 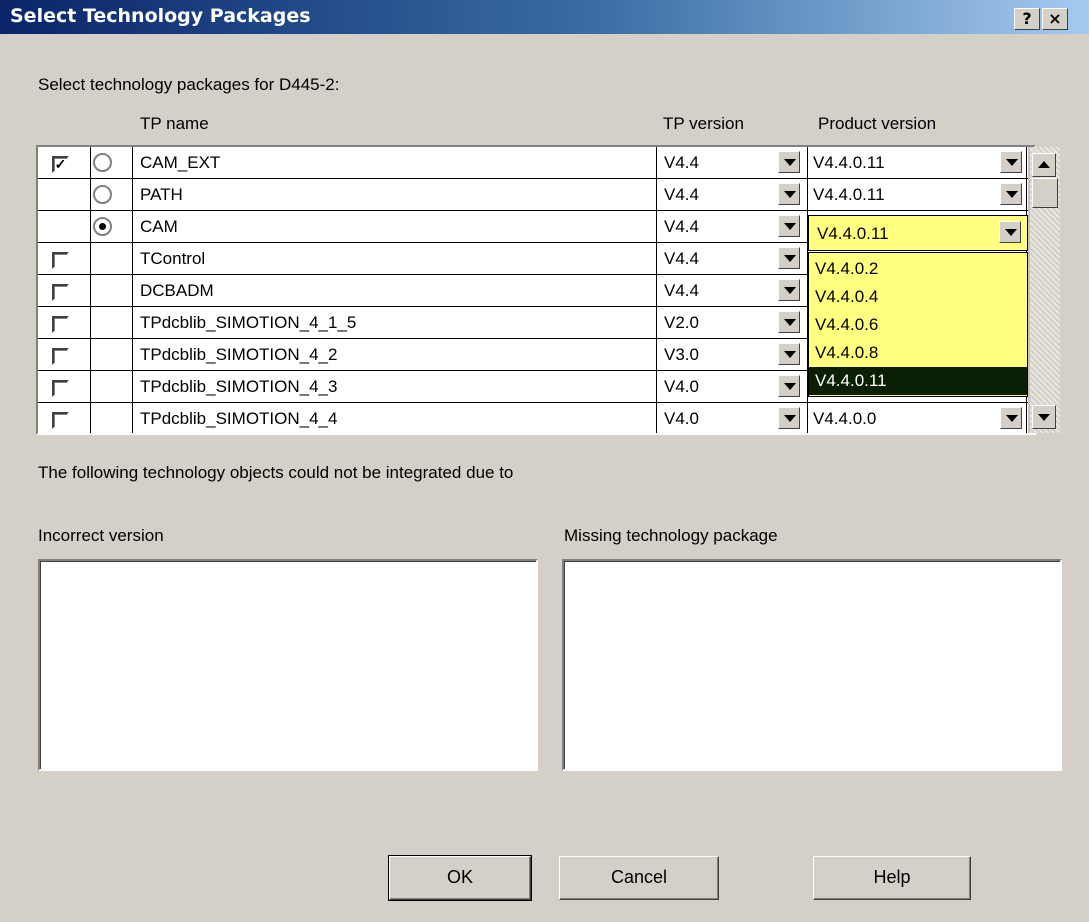 I want to click on tp-name-cell: CAM, so click(x=159, y=226).